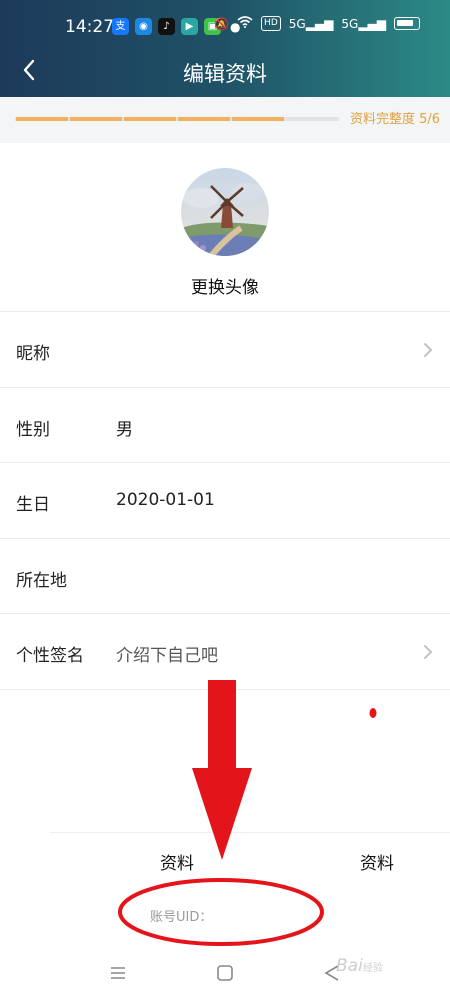 The width and height of the screenshot is (450, 1000). Describe the element at coordinates (225, 285) in the screenshot. I see `change-avatar-button: 更换头像` at that location.